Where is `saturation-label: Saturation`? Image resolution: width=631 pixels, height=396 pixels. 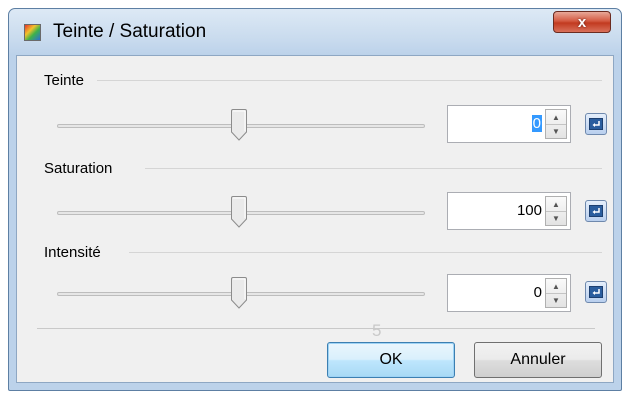 saturation-label: Saturation is located at coordinates (81, 168).